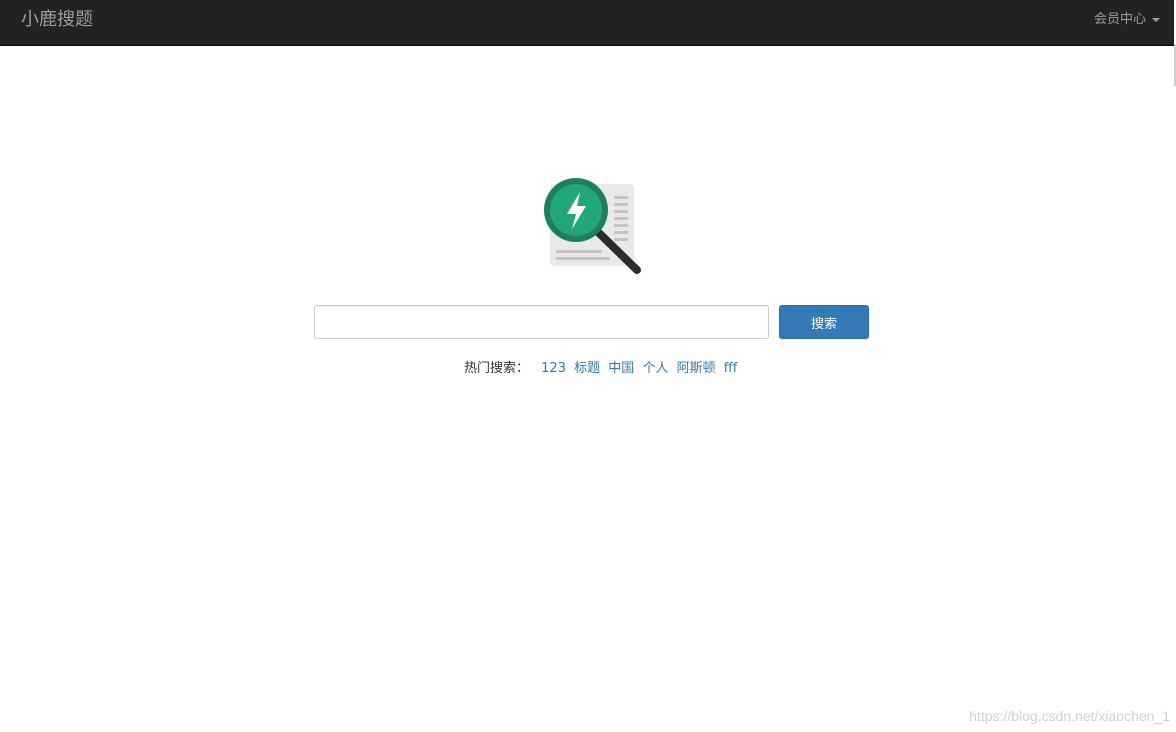 The image size is (1176, 732). I want to click on magnifier-document-icon, so click(592, 226).